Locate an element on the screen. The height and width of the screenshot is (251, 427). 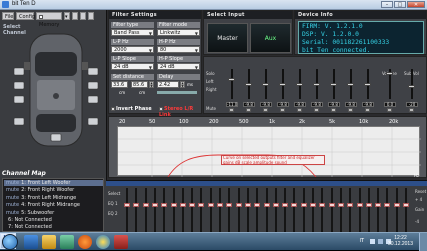
filter-mode-select: Linkwitz ▼ is located at coordinates (178, 32).